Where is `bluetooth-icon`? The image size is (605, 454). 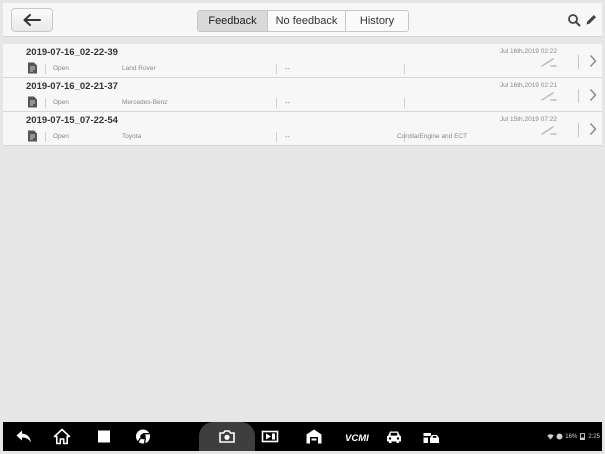 bluetooth-icon is located at coordinates (559, 436).